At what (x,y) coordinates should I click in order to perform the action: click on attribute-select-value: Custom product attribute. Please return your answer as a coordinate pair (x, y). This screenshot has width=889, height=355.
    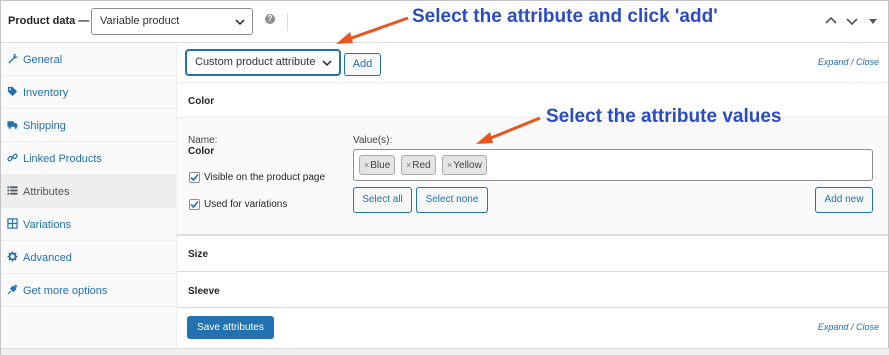
    Looking at the image, I should click on (255, 62).